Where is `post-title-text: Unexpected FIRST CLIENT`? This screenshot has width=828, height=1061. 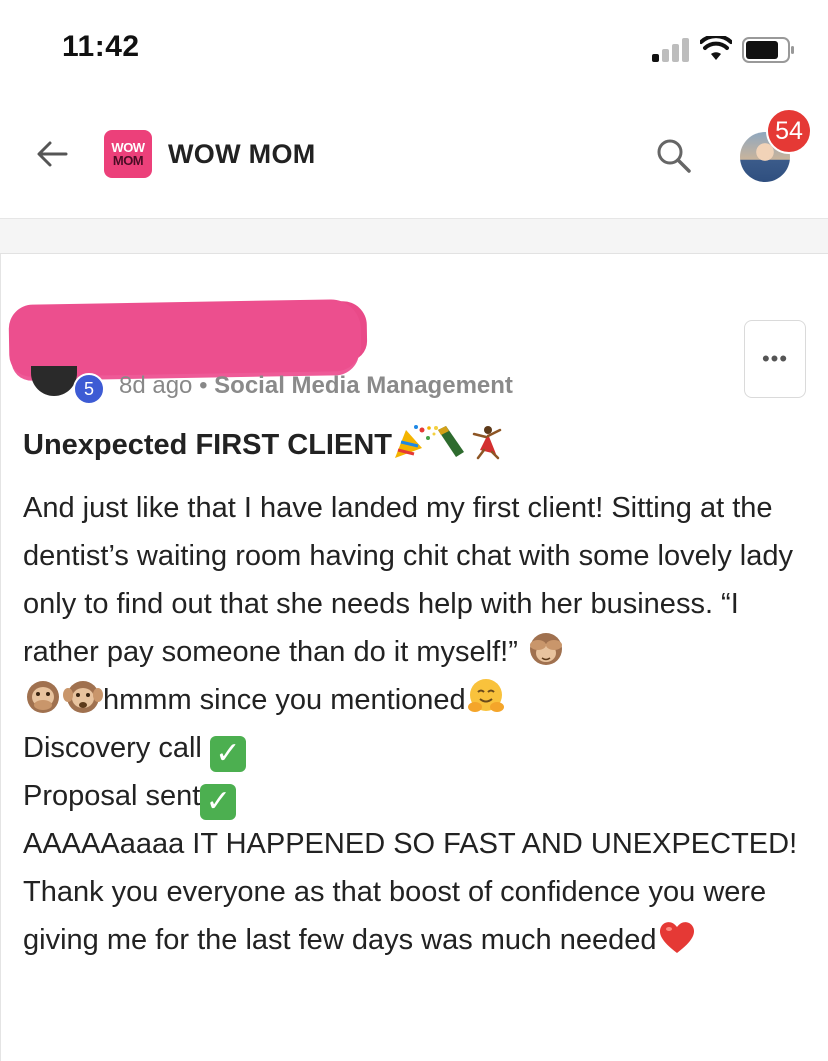 post-title-text: Unexpected FIRST CLIENT is located at coordinates (207, 445).